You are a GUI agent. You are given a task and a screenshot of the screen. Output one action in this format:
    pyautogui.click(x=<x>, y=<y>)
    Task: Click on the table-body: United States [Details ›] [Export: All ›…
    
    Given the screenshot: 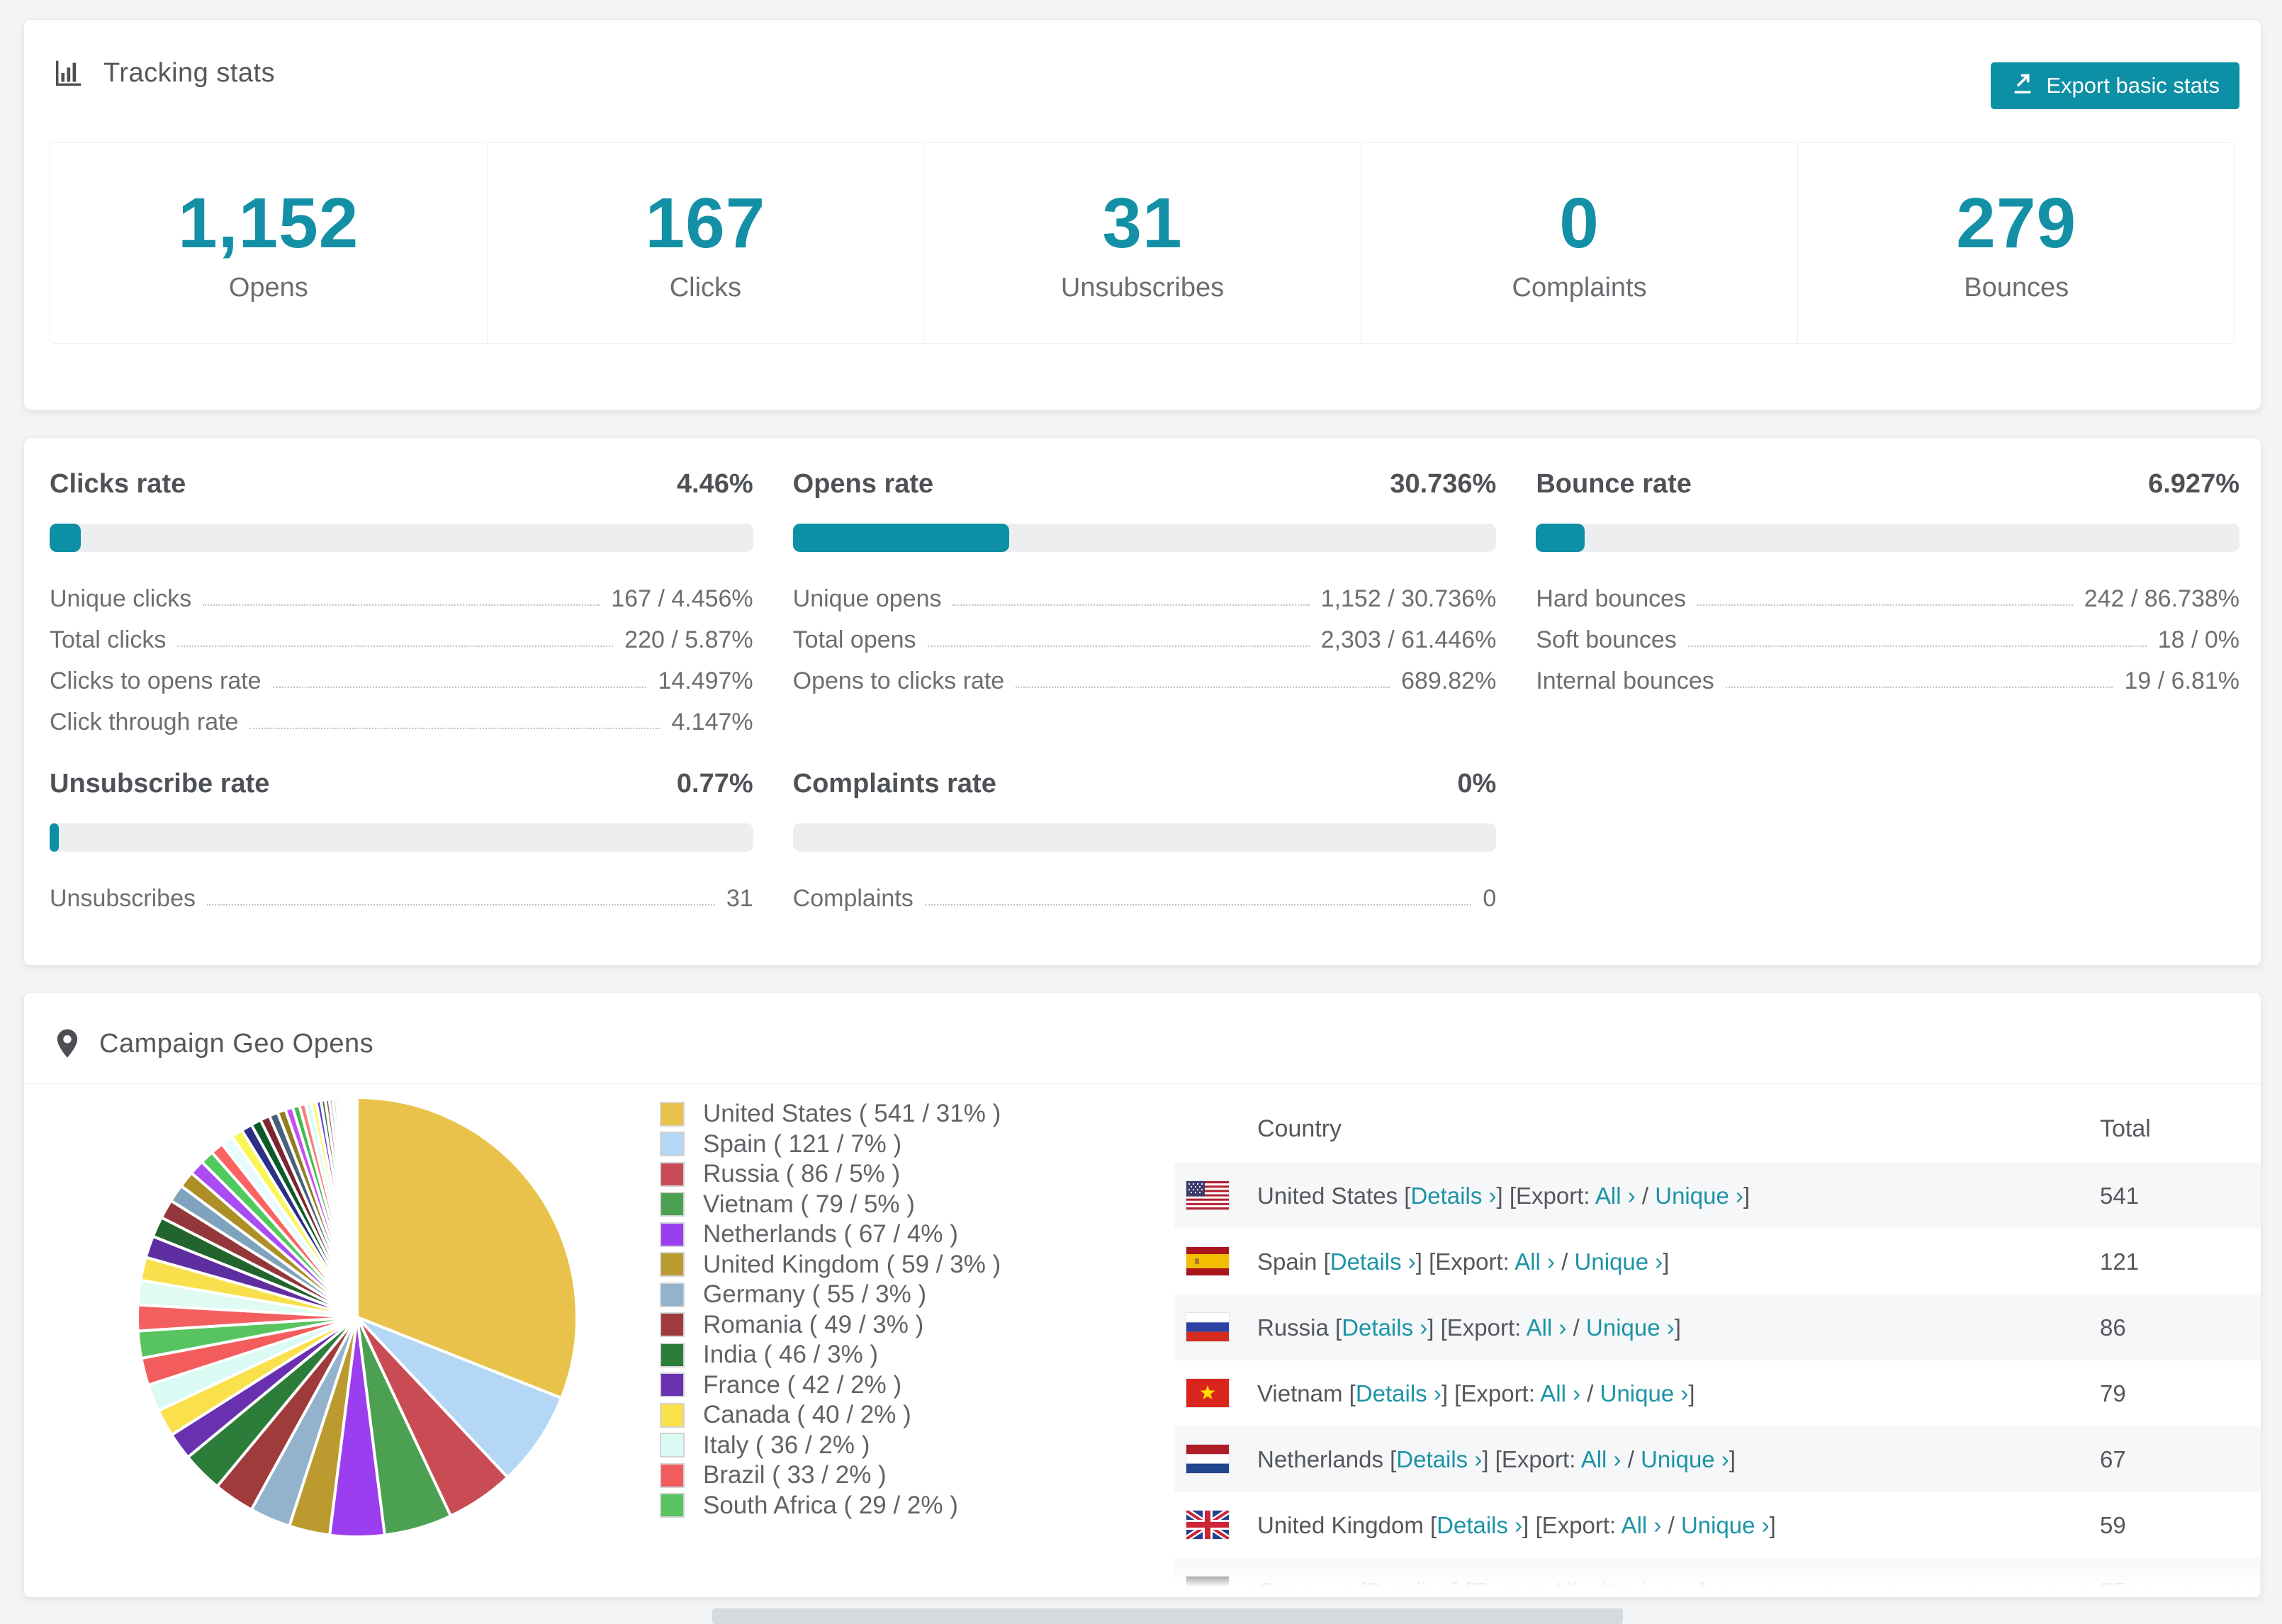 What is the action you would take?
    pyautogui.click(x=1718, y=1380)
    